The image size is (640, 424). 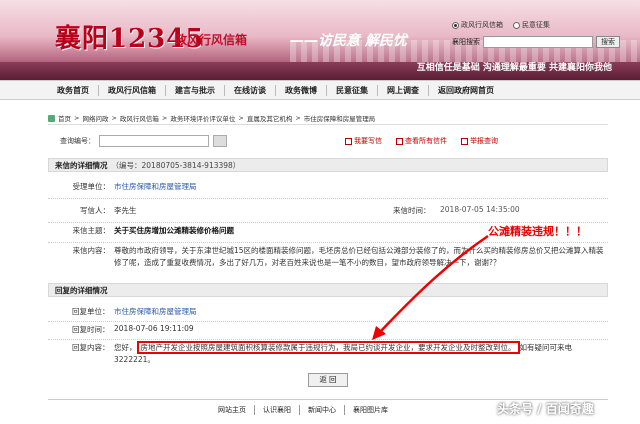 I want to click on breadcrumb-item: 首页, so click(x=64, y=118).